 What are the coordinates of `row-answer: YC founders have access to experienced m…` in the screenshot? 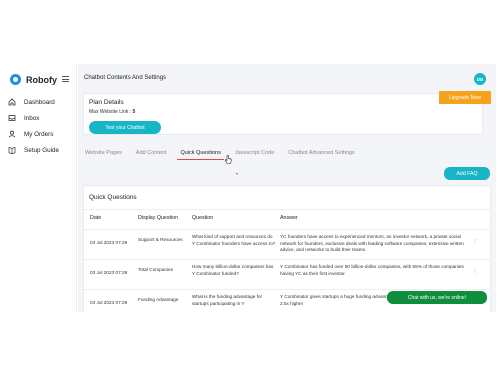 It's located at (372, 243).